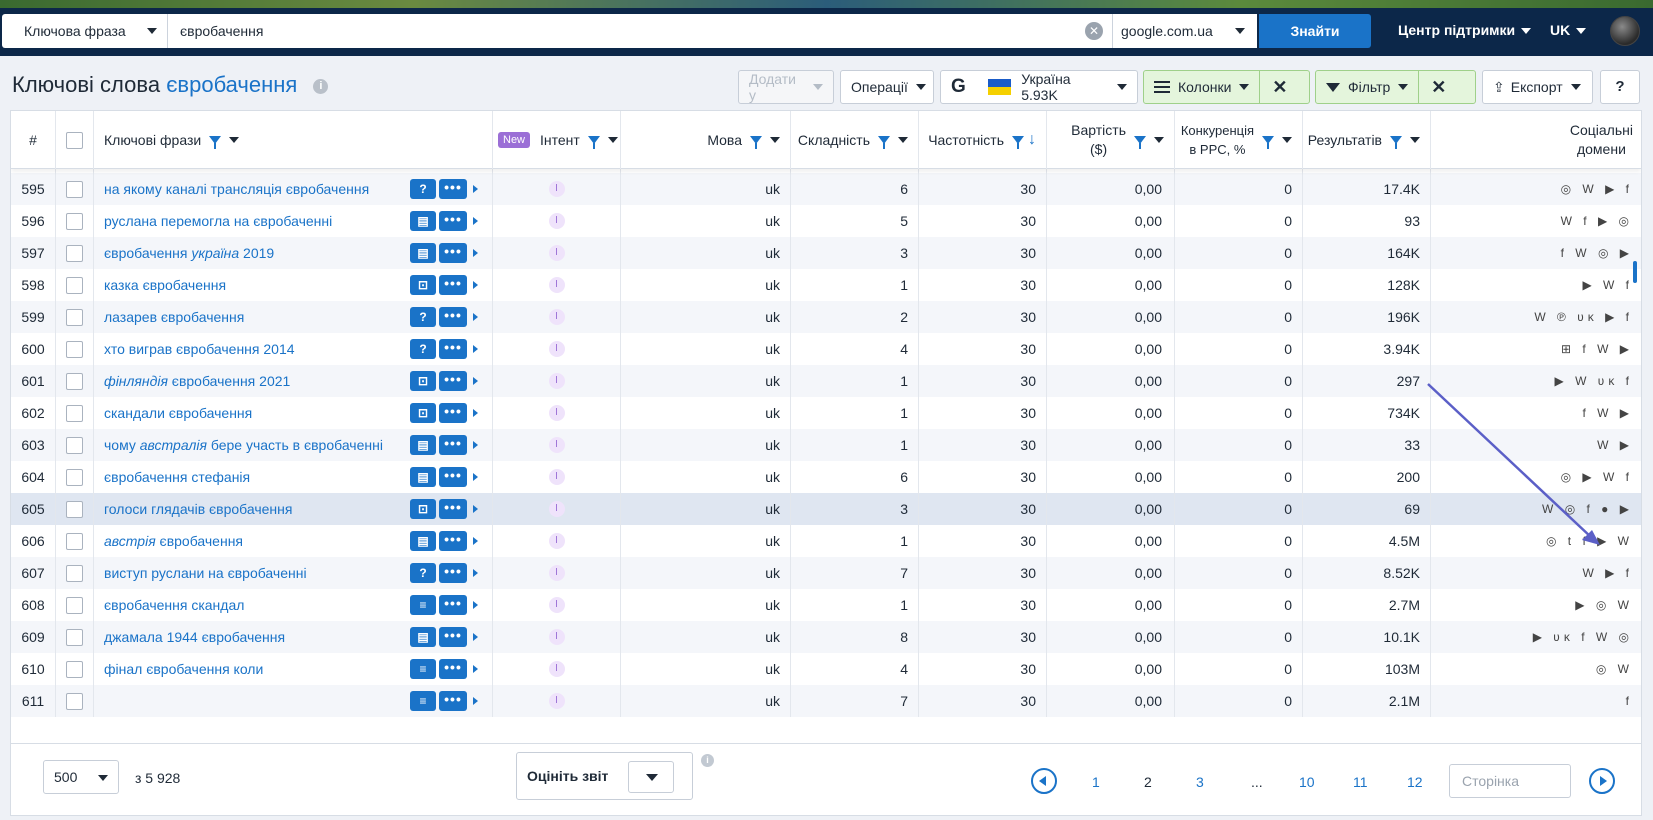 This screenshot has width=1653, height=820. Describe the element at coordinates (983, 140) in the screenshot. I see `col-frequency: Частотність ↓` at that location.